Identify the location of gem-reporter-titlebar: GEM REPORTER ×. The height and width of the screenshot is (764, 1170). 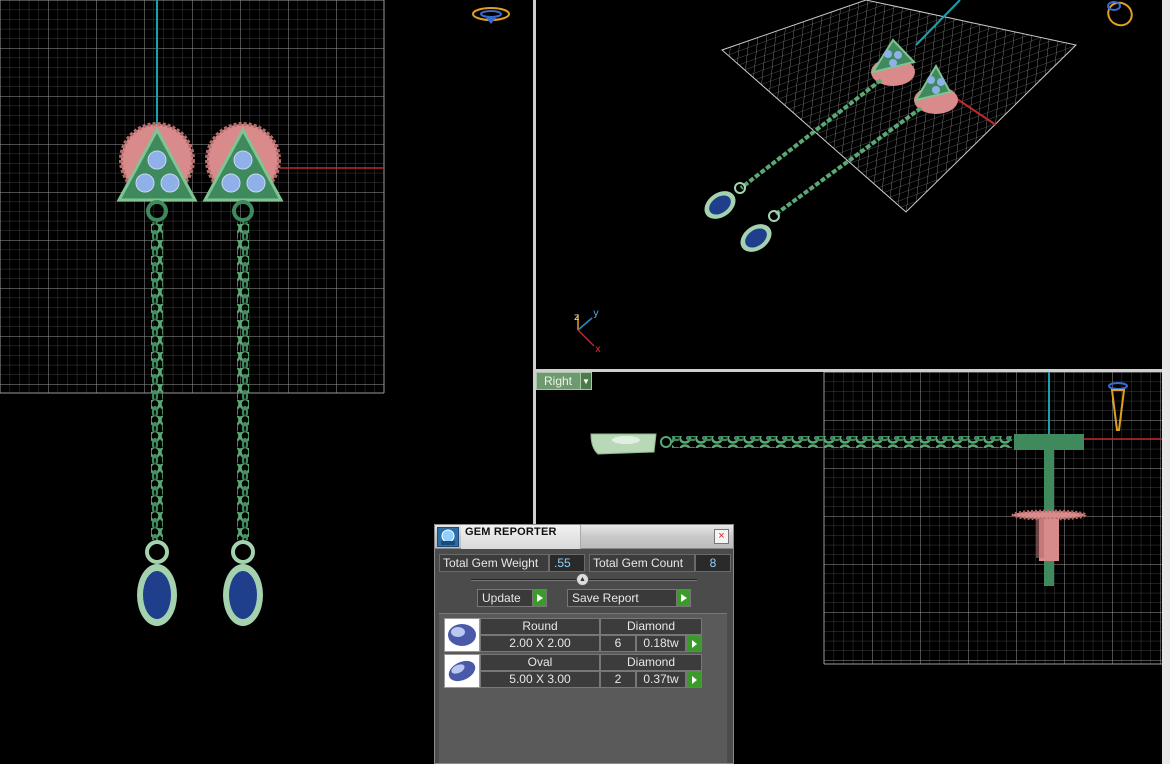
(584, 537).